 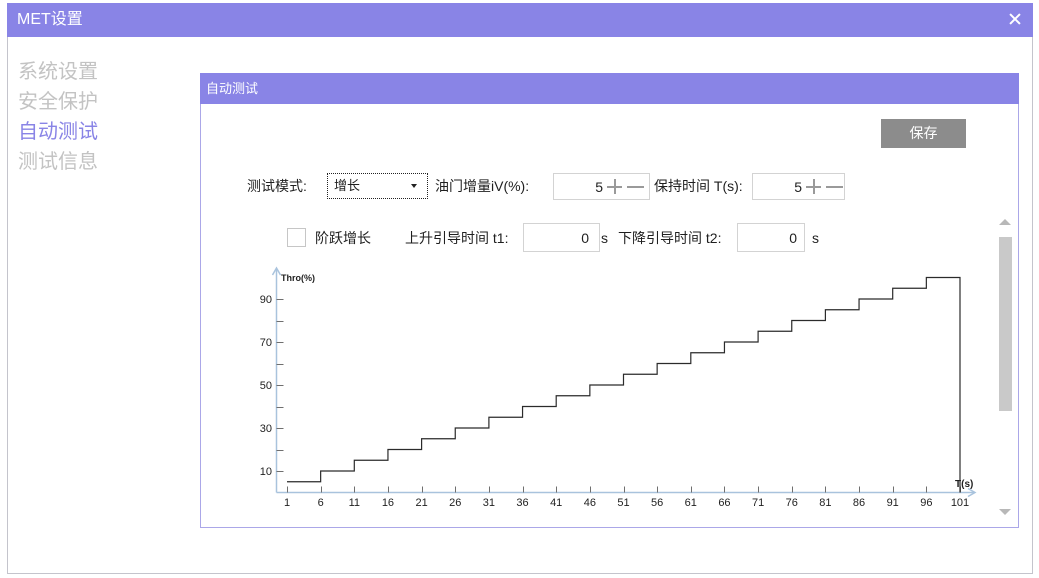 I want to click on x-tick-label: 71, so click(x=758, y=503).